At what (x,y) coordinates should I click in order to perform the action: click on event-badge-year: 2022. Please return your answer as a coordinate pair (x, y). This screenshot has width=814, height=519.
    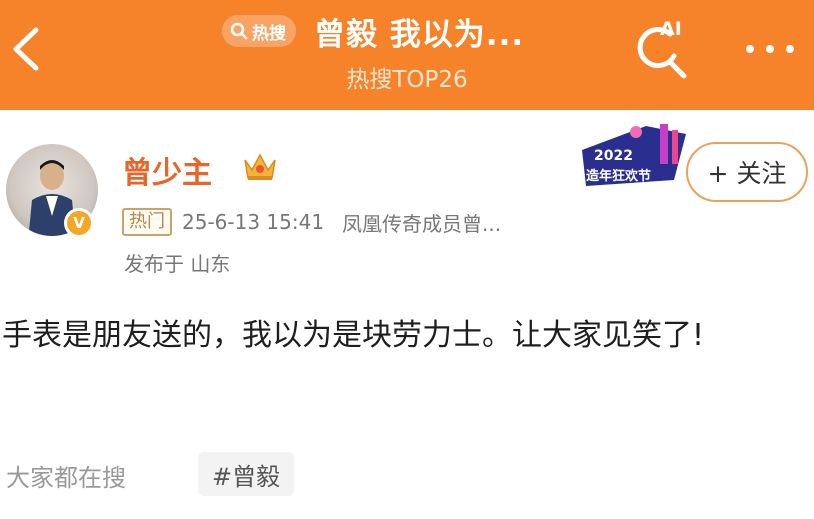
    Looking at the image, I should click on (613, 156).